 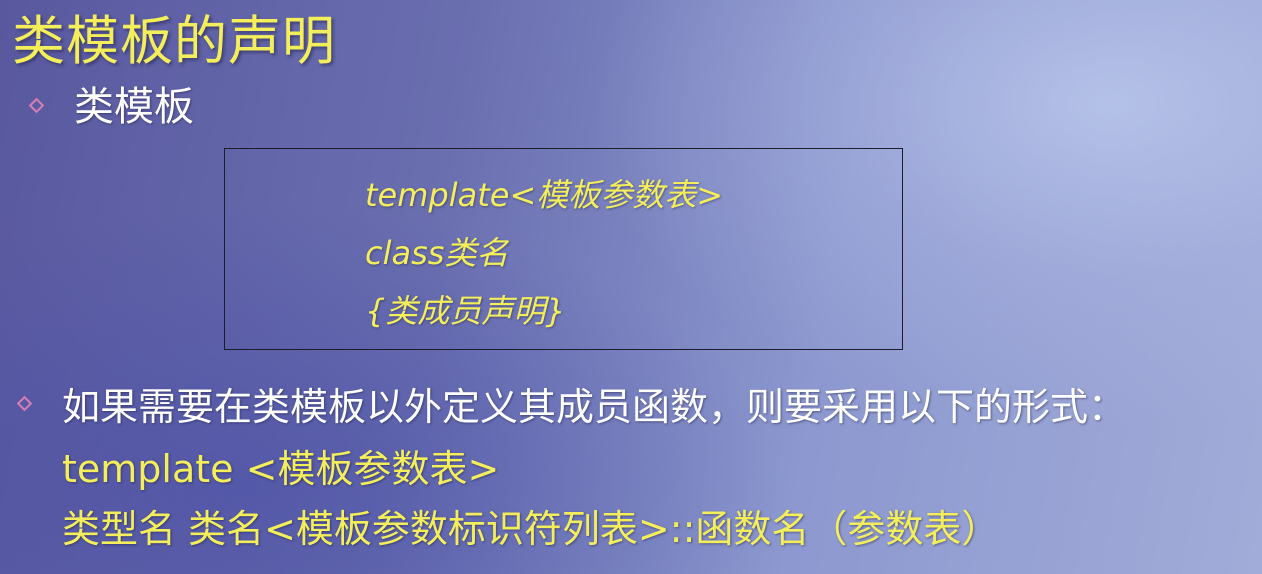 What do you see at coordinates (134, 107) in the screenshot?
I see `bullet-class-template: 类模板` at bounding box center [134, 107].